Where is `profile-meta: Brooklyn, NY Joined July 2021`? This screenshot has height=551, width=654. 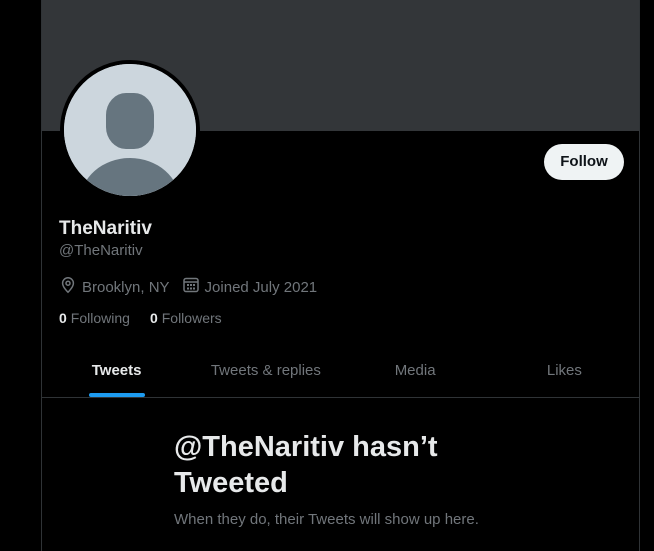 profile-meta: Brooklyn, NY Joined July 2021 is located at coordinates (194, 287).